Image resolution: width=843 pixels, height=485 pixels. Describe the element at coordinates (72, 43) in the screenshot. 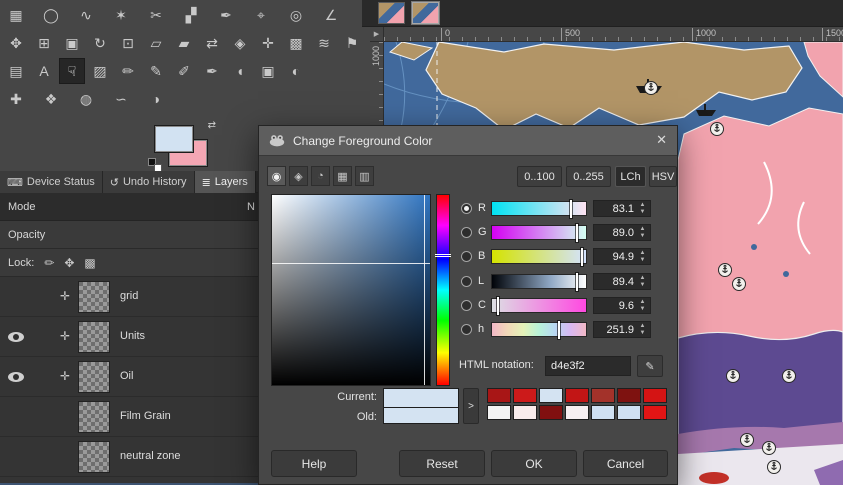

I see `crop-tool: ▣` at that location.